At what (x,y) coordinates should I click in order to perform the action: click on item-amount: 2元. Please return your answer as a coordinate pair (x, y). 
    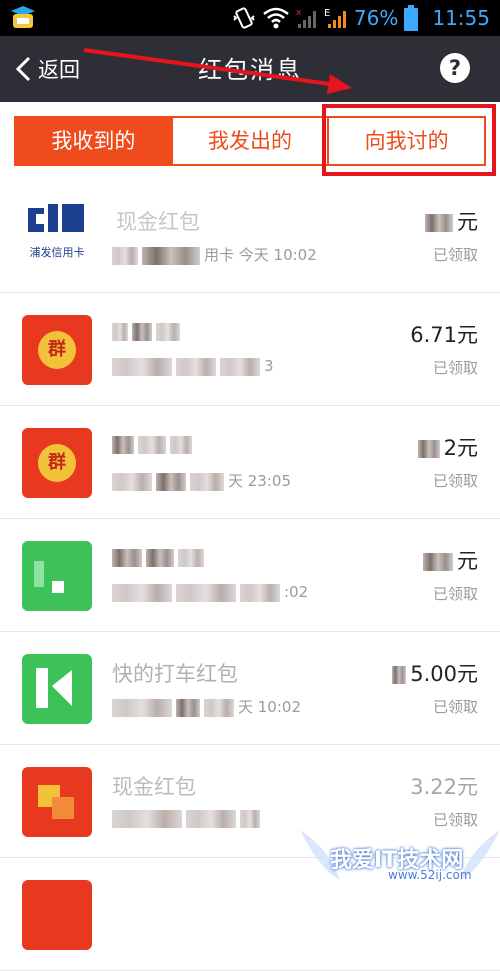
    Looking at the image, I should click on (447, 447).